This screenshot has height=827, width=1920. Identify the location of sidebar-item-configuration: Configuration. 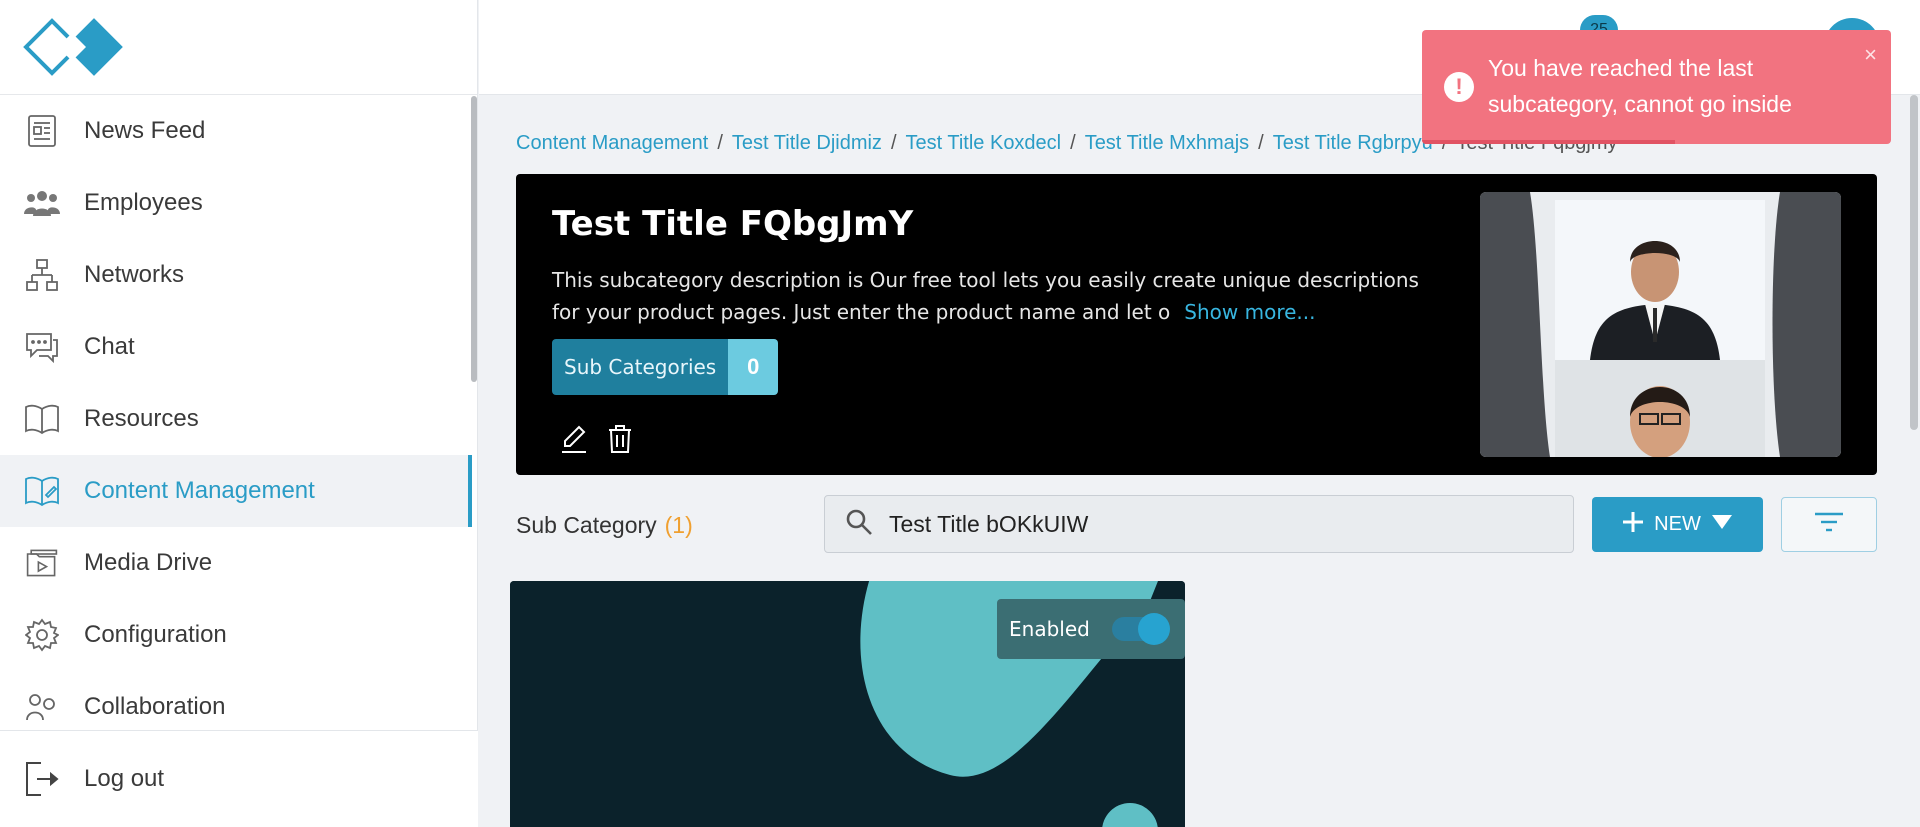
(236, 635).